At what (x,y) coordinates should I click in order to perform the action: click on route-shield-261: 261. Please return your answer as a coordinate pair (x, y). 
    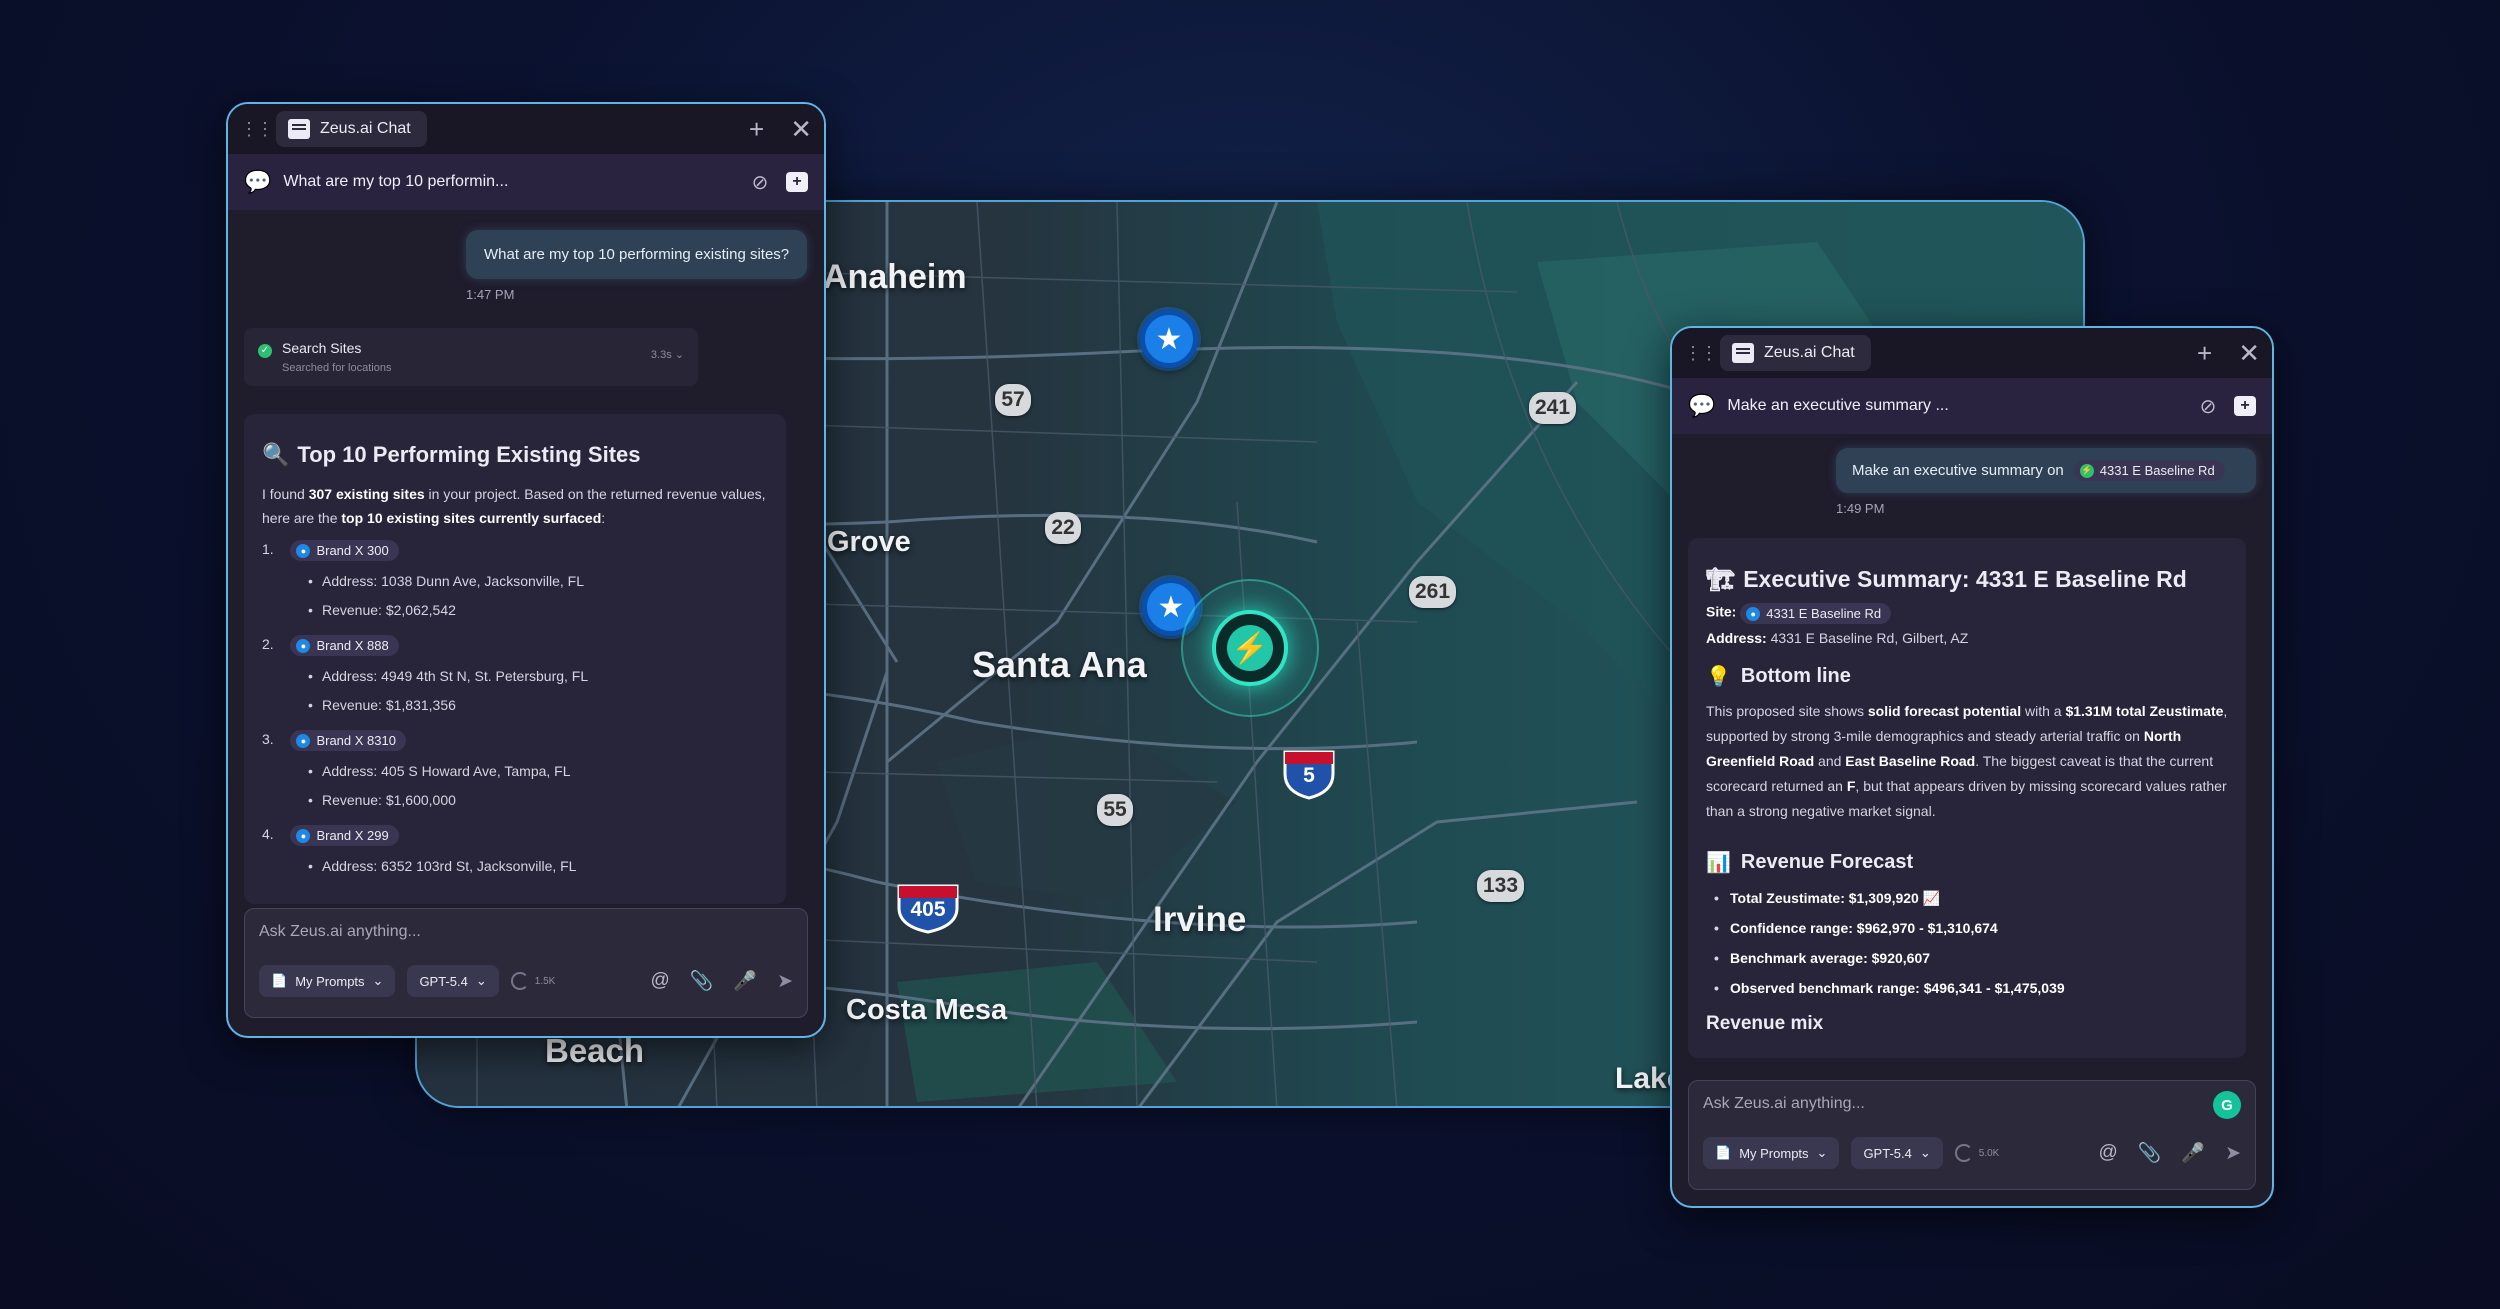
    Looking at the image, I should click on (1433, 592).